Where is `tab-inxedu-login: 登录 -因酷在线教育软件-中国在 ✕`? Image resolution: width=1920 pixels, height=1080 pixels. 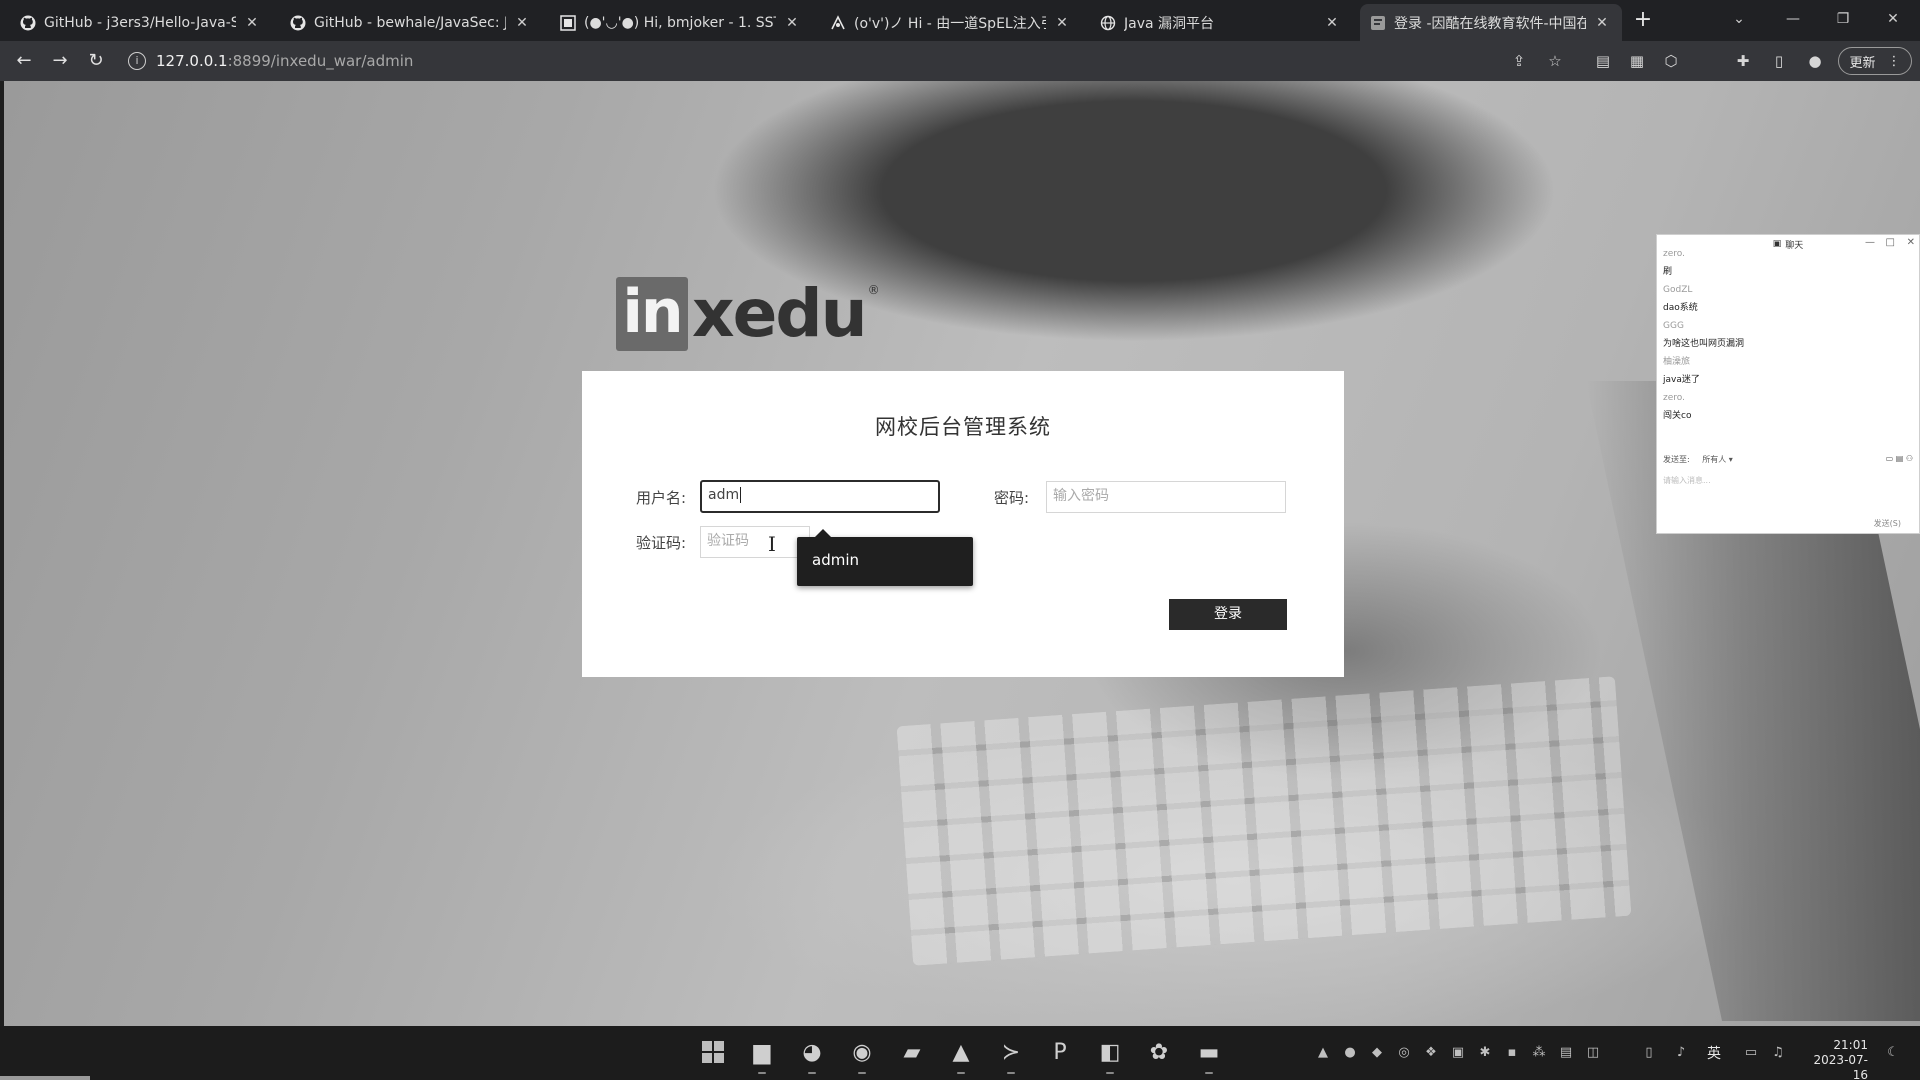
tab-inxedu-login: 登录 -因酷在线教育软件-中国在 ✕ is located at coordinates (1491, 22).